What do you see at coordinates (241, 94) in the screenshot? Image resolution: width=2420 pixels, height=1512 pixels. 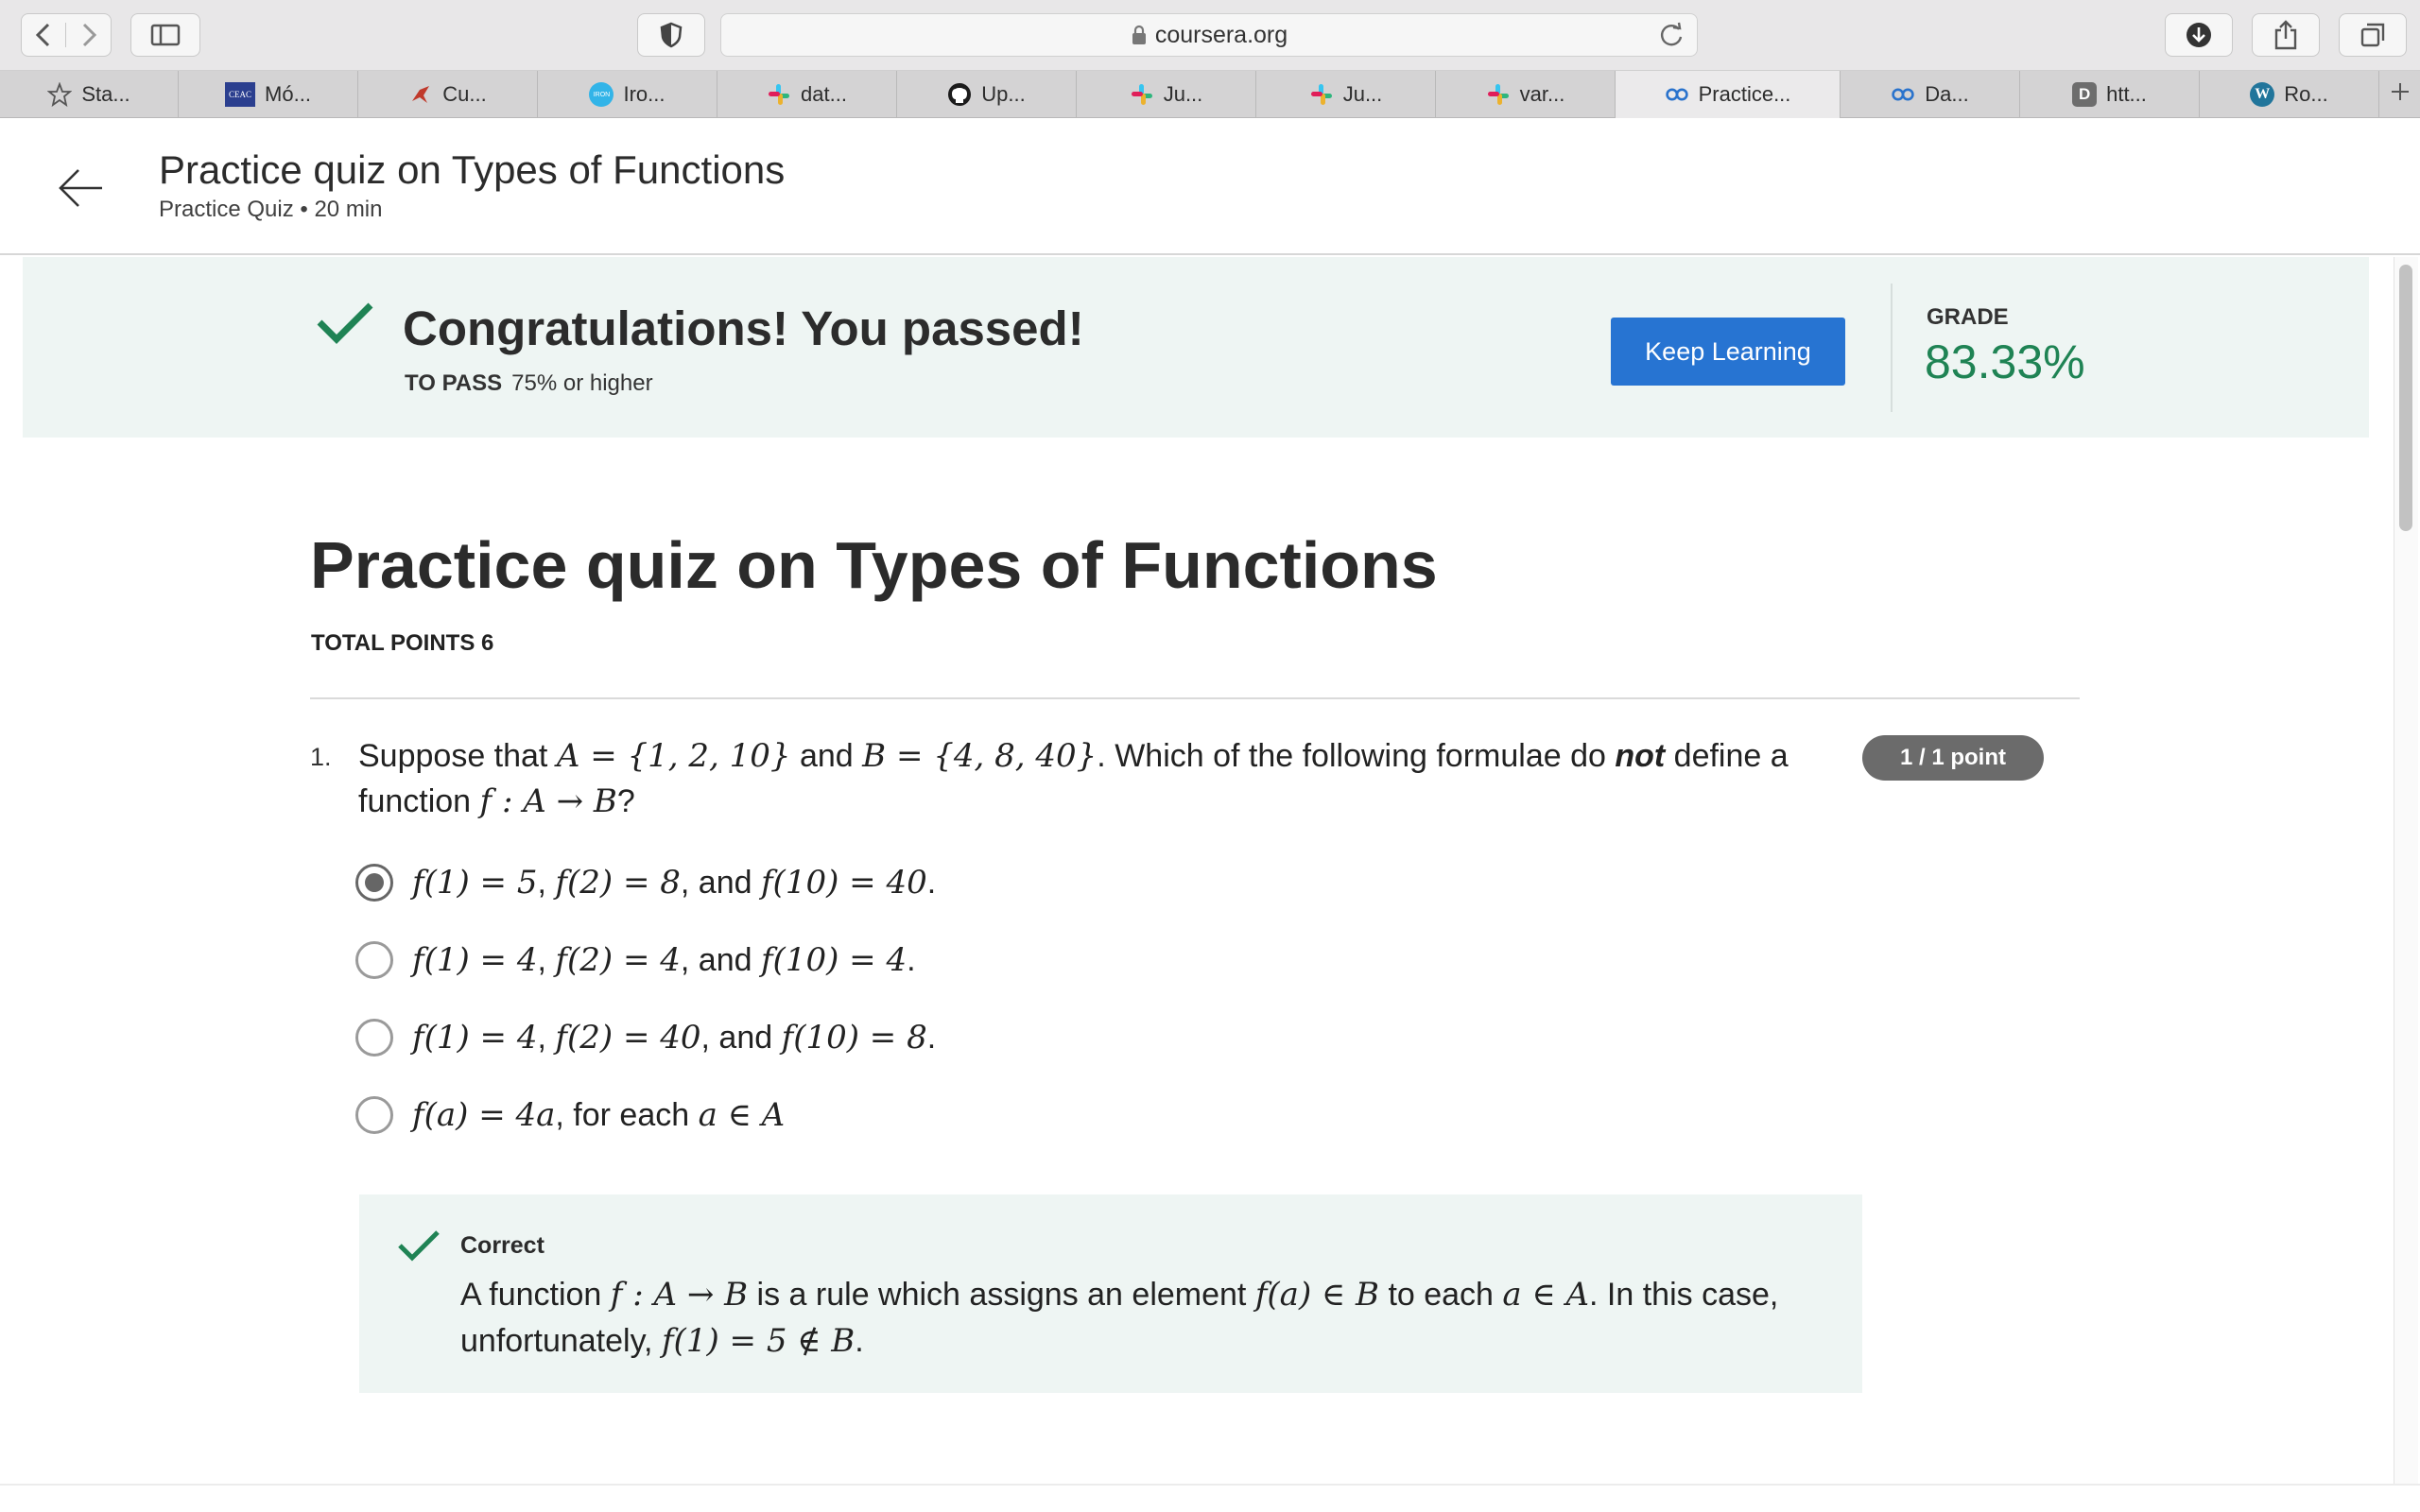 I see `ceac-favicon: CEAC` at bounding box center [241, 94].